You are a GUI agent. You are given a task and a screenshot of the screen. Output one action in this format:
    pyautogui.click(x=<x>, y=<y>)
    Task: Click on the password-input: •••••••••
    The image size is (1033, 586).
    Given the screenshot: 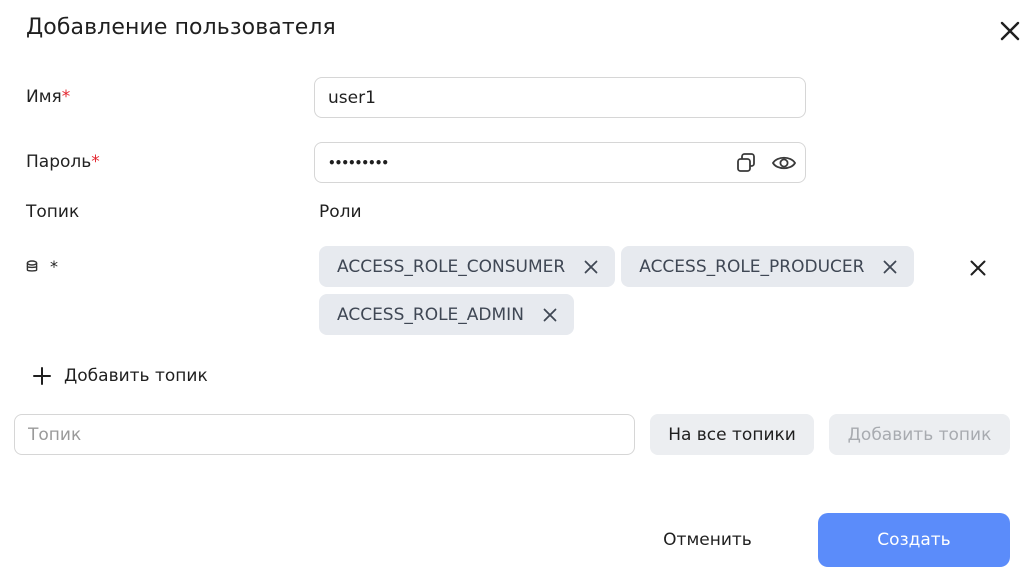 What is the action you would take?
    pyautogui.click(x=560, y=162)
    